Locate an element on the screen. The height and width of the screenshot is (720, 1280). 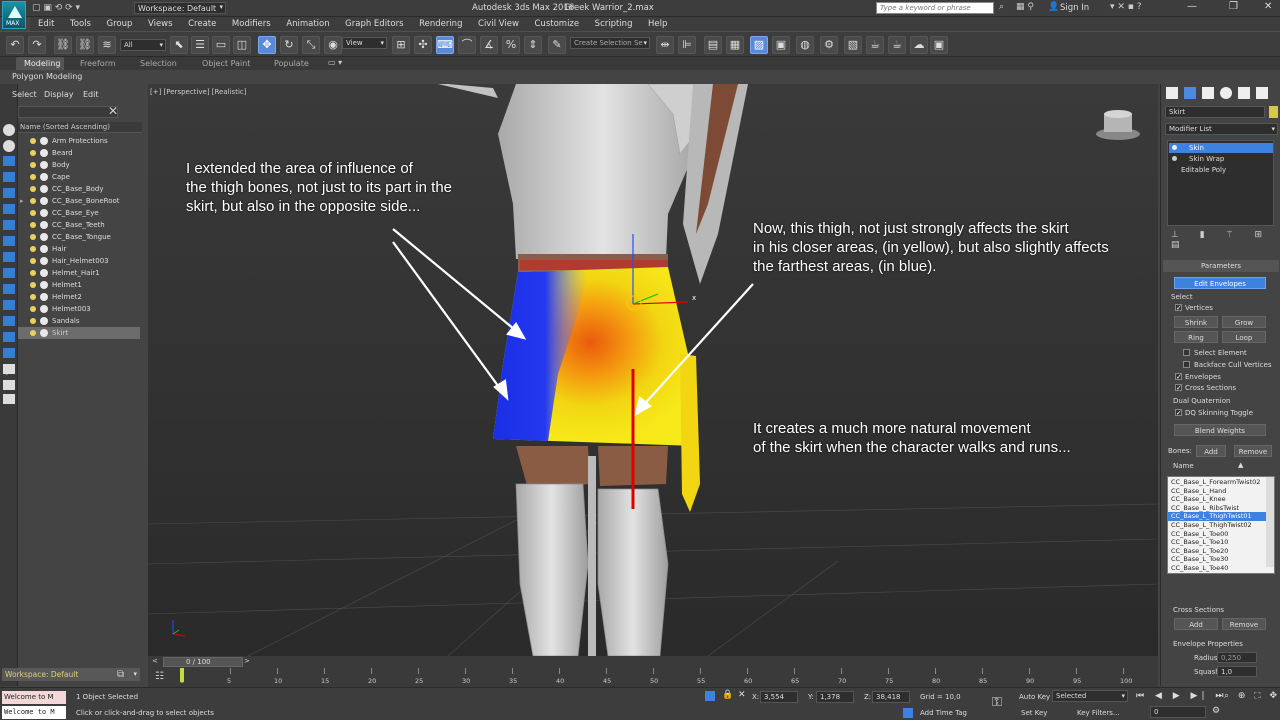
render-setup-icon: ⚙ is located at coordinates (829, 45).